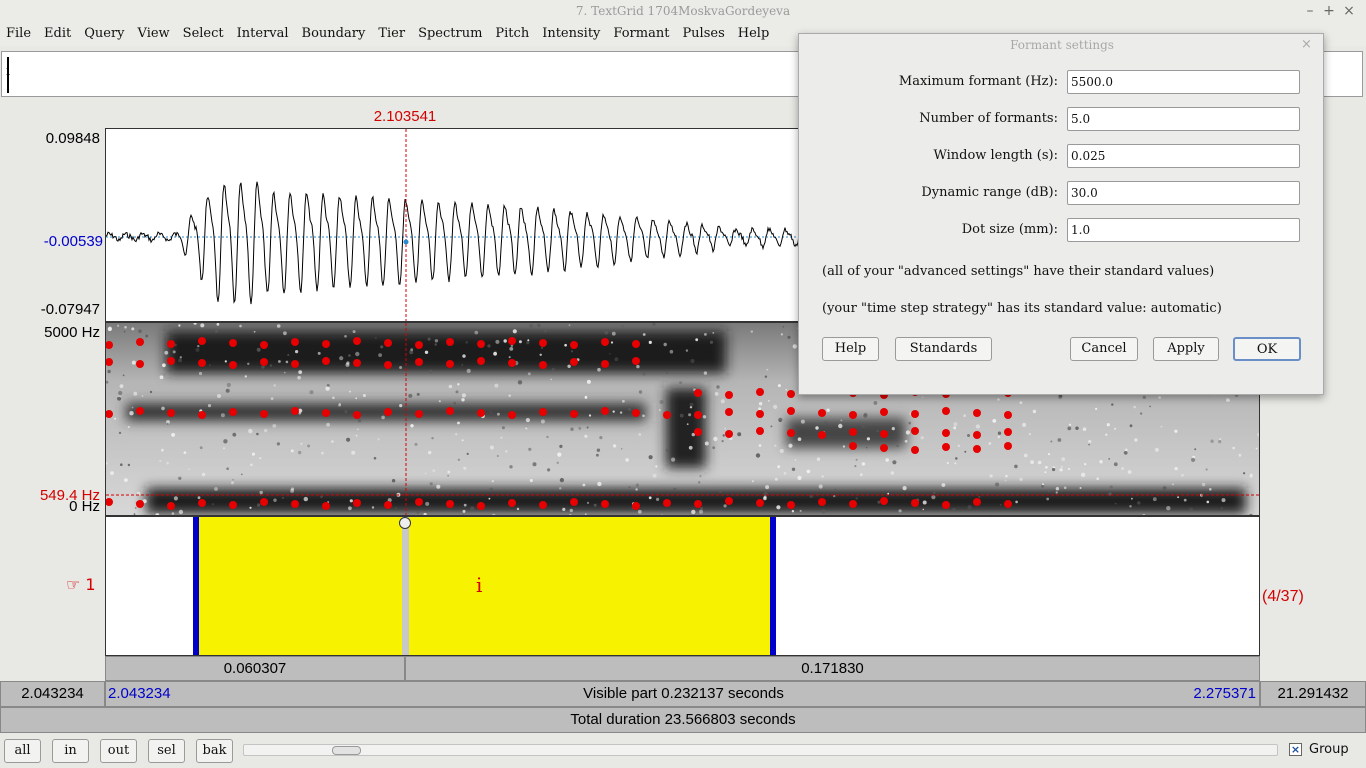 The width and height of the screenshot is (1366, 768). What do you see at coordinates (1267, 349) in the screenshot?
I see `ok-button: OK` at bounding box center [1267, 349].